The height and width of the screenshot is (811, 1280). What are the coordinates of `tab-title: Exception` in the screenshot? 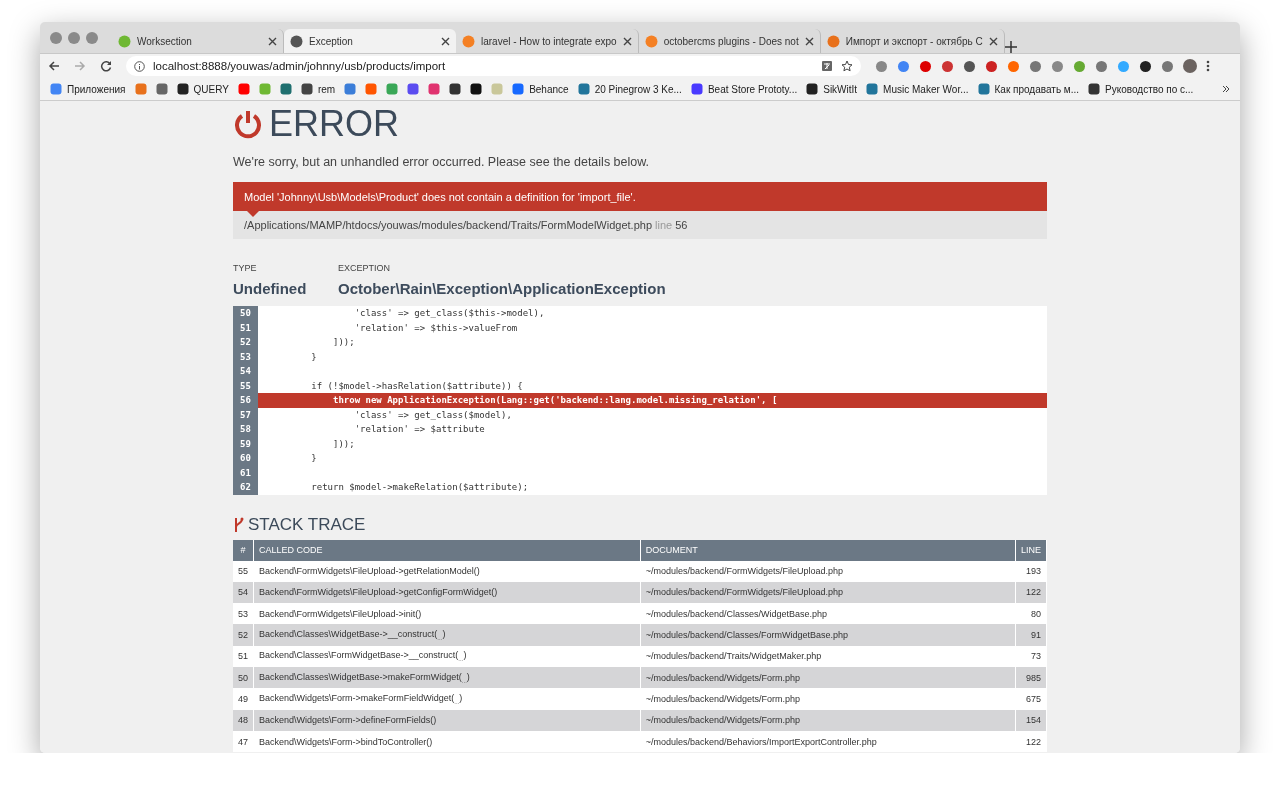 It's located at (331, 41).